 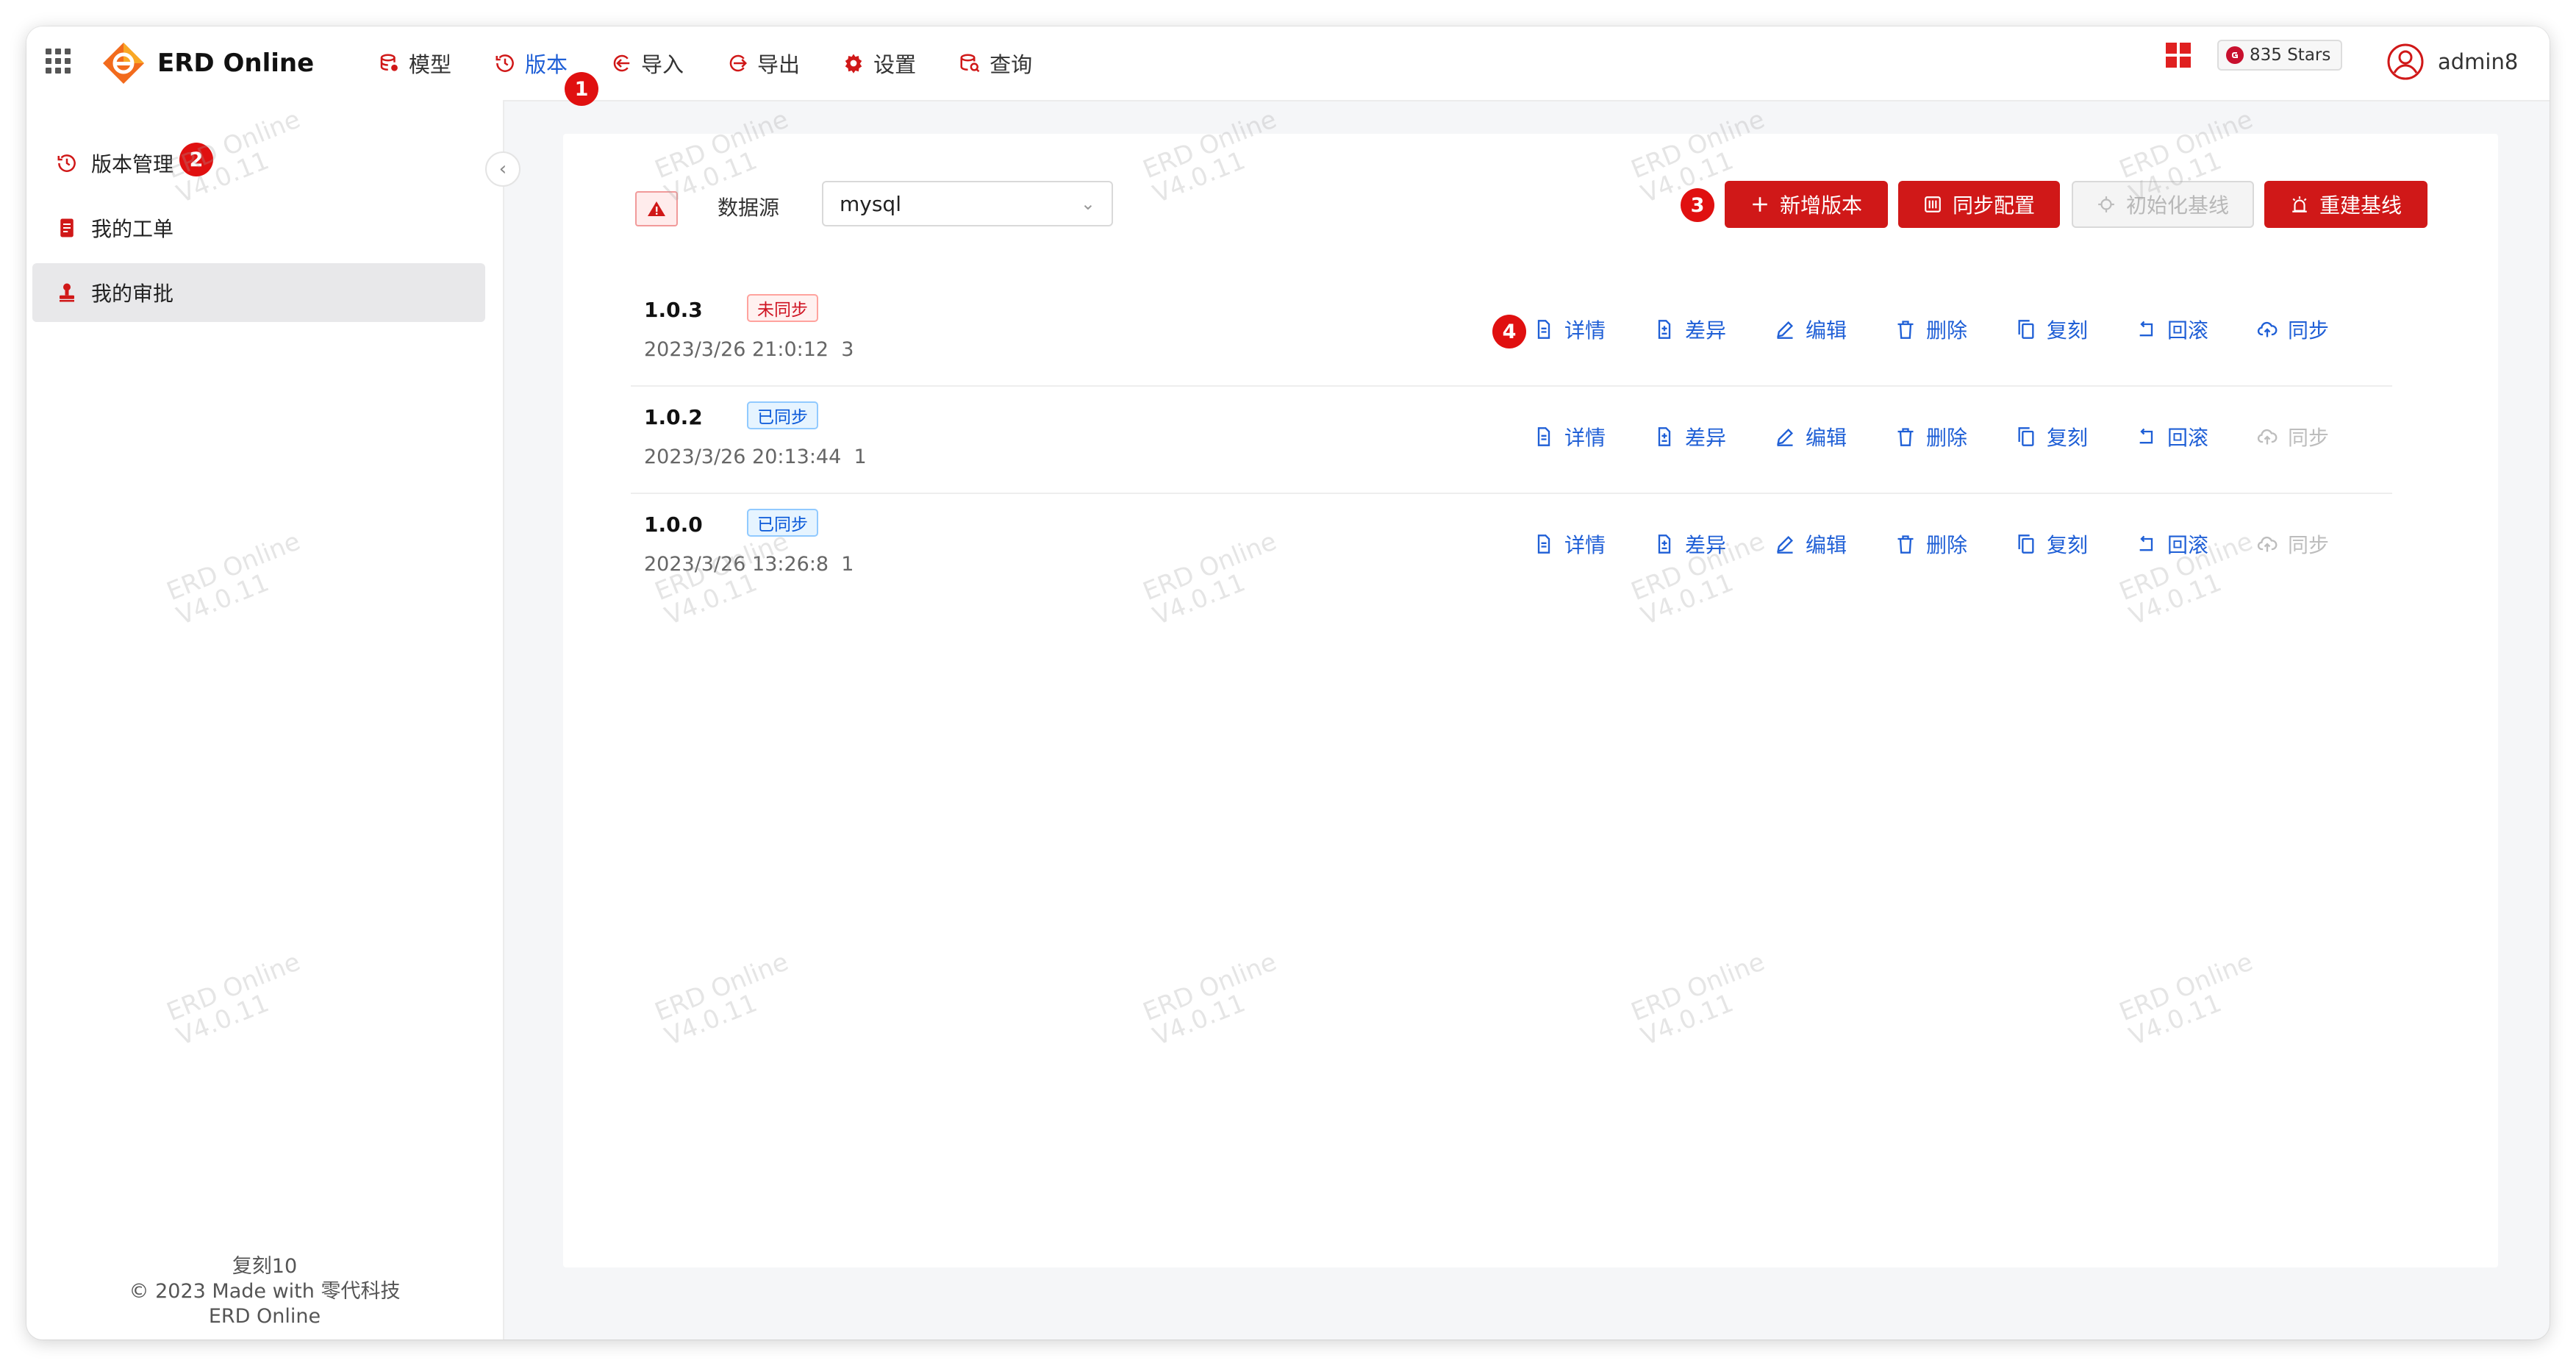 What do you see at coordinates (995, 63) in the screenshot?
I see `nav-query: 查询` at bounding box center [995, 63].